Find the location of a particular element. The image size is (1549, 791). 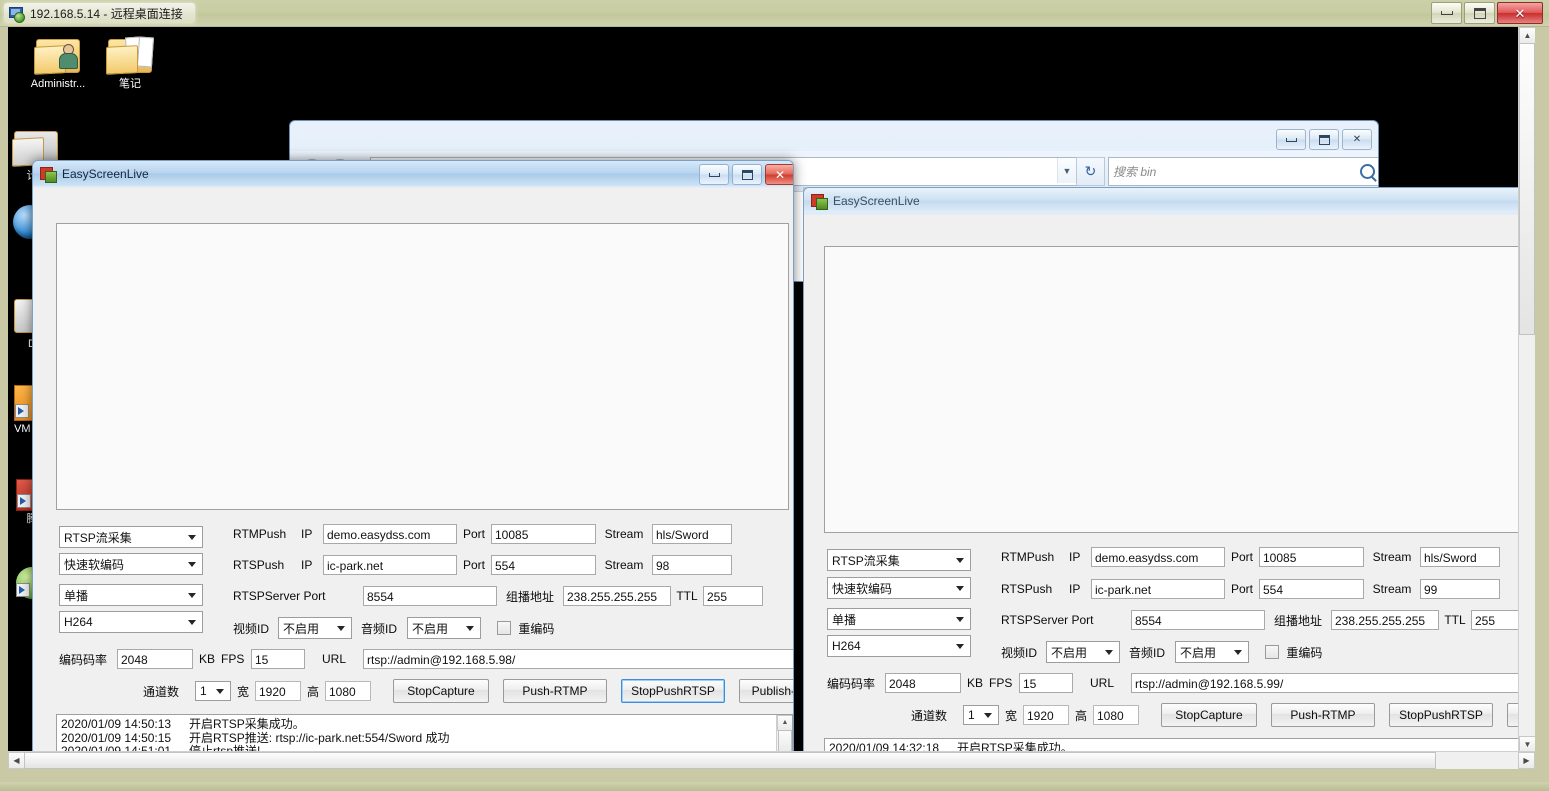

esl-left-codec-combo: H264 is located at coordinates (131, 622).